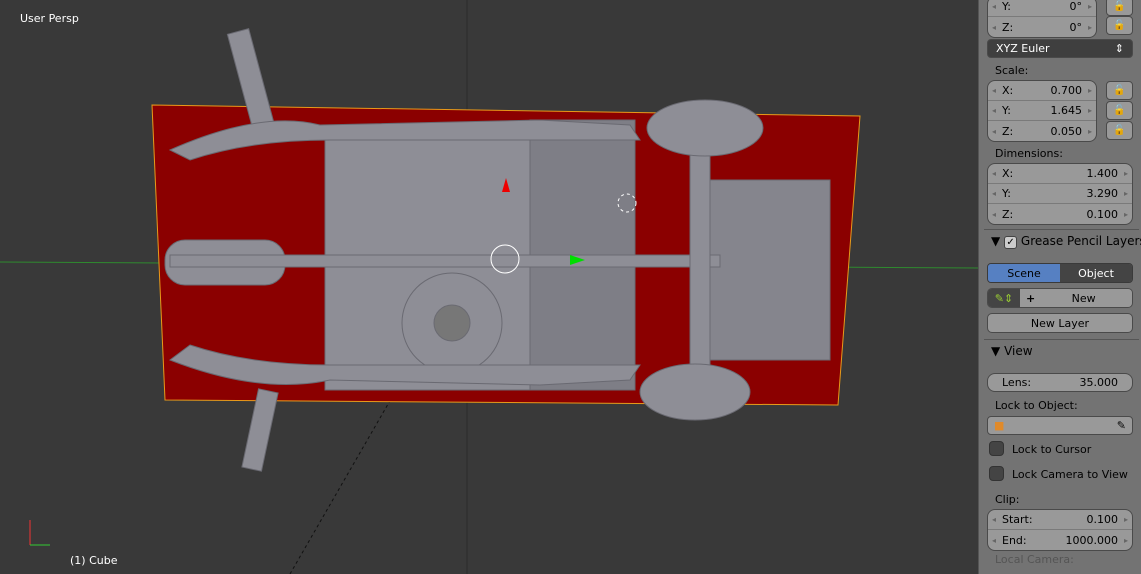 This screenshot has width=1141, height=574. Describe the element at coordinates (1092, 540) in the screenshot. I see `value: 1000.000` at that location.